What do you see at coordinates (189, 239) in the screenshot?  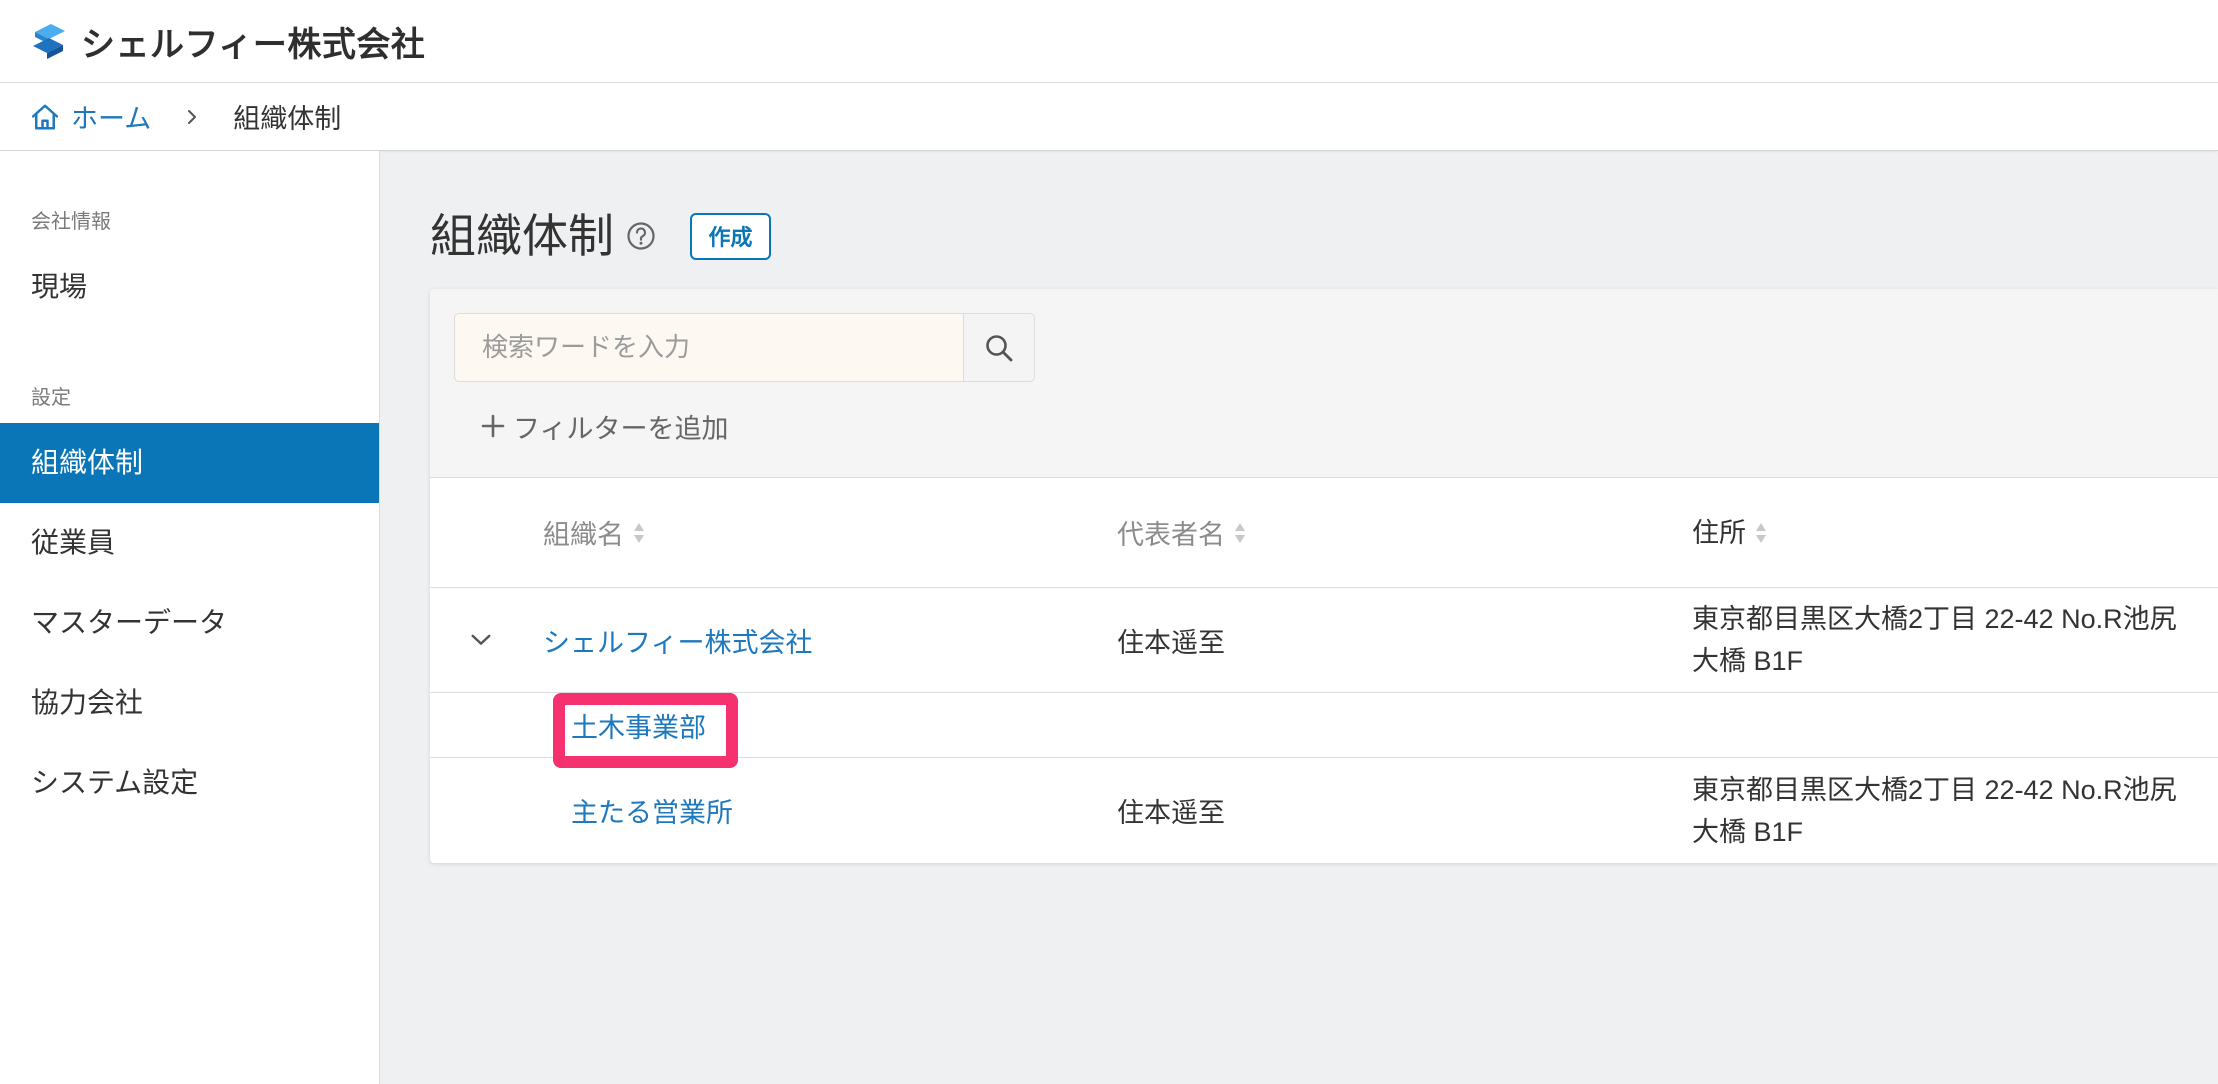 I see `sidebar-section-company-info: 会社情報 現場` at bounding box center [189, 239].